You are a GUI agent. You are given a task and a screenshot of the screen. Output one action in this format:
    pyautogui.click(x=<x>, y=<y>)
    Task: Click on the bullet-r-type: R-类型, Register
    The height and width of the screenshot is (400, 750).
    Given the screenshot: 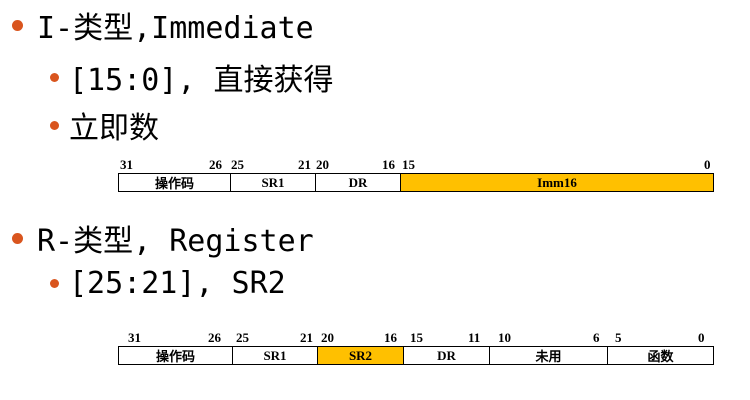 What is the action you would take?
    pyautogui.click(x=163, y=238)
    